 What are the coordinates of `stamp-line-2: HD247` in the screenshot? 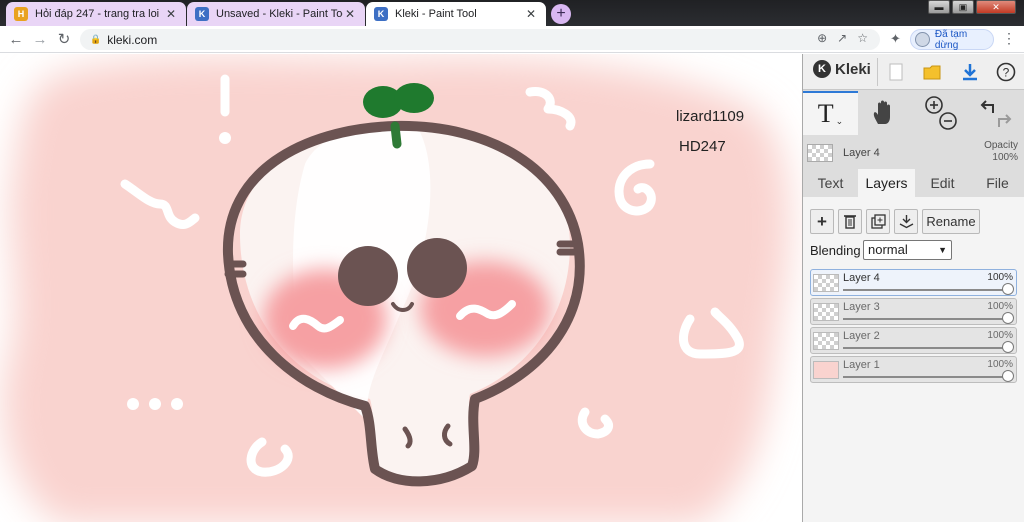 It's located at (702, 146).